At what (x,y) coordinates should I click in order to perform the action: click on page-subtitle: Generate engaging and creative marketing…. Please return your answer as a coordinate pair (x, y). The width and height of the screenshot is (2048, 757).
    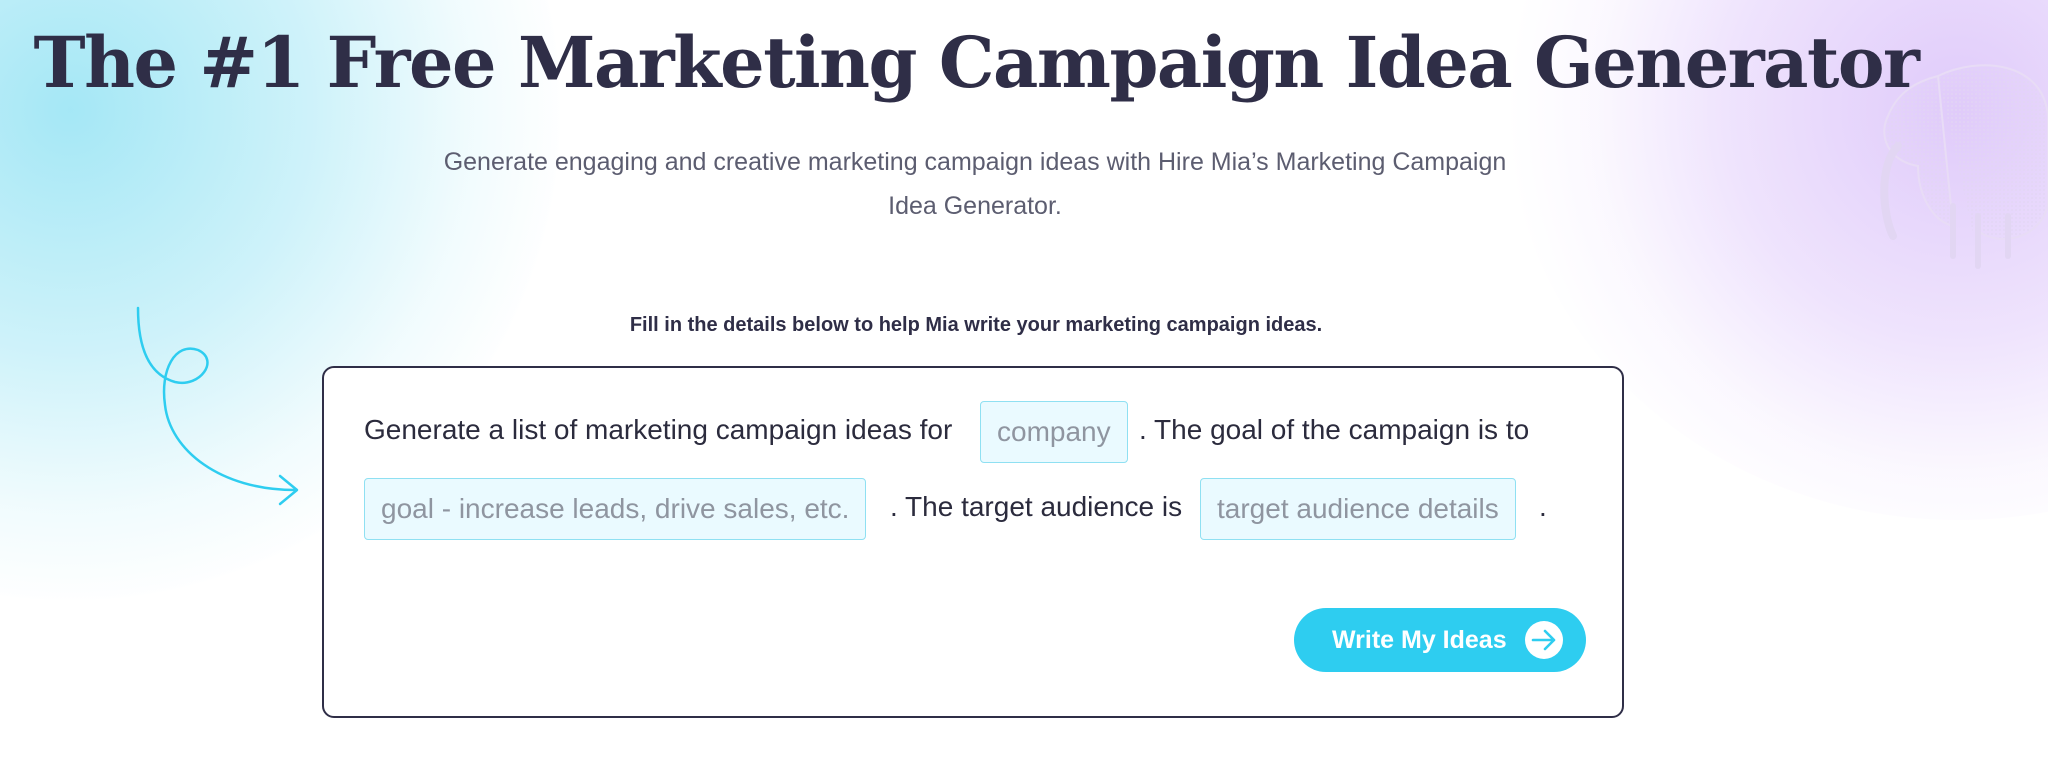
    Looking at the image, I should click on (975, 184).